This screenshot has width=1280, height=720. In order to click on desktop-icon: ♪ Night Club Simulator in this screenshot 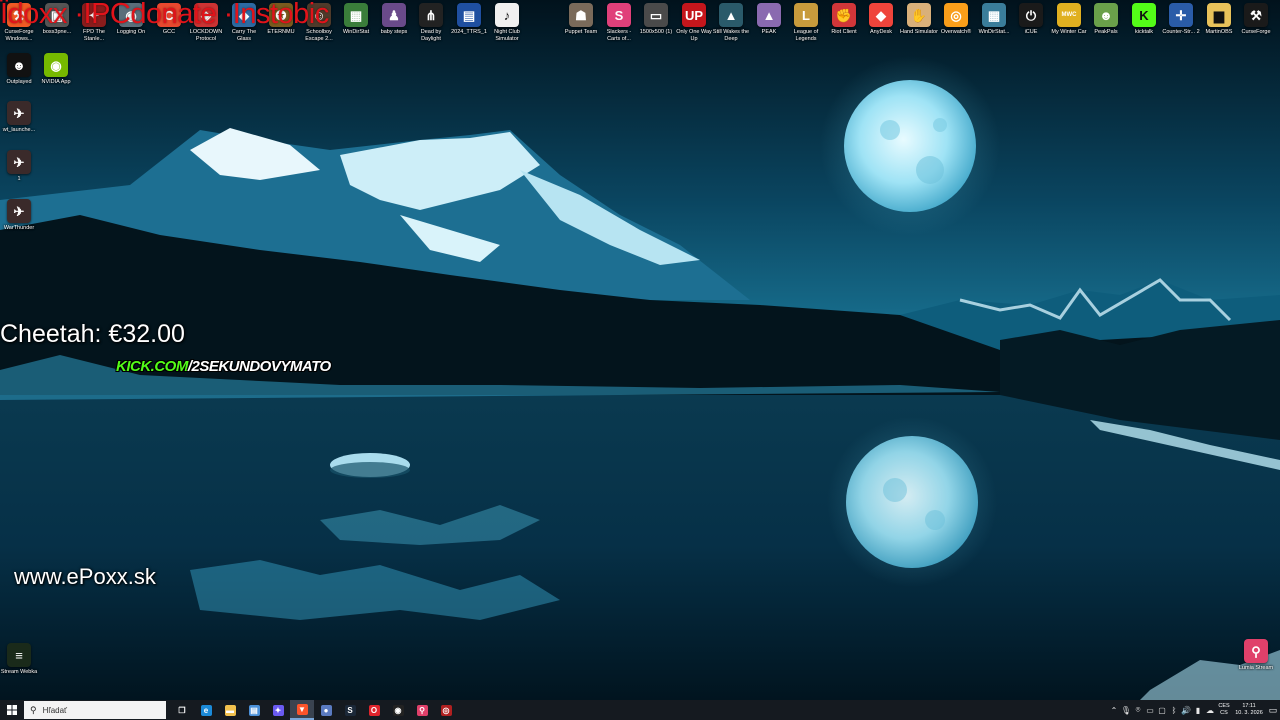, I will do `click(507, 21)`.